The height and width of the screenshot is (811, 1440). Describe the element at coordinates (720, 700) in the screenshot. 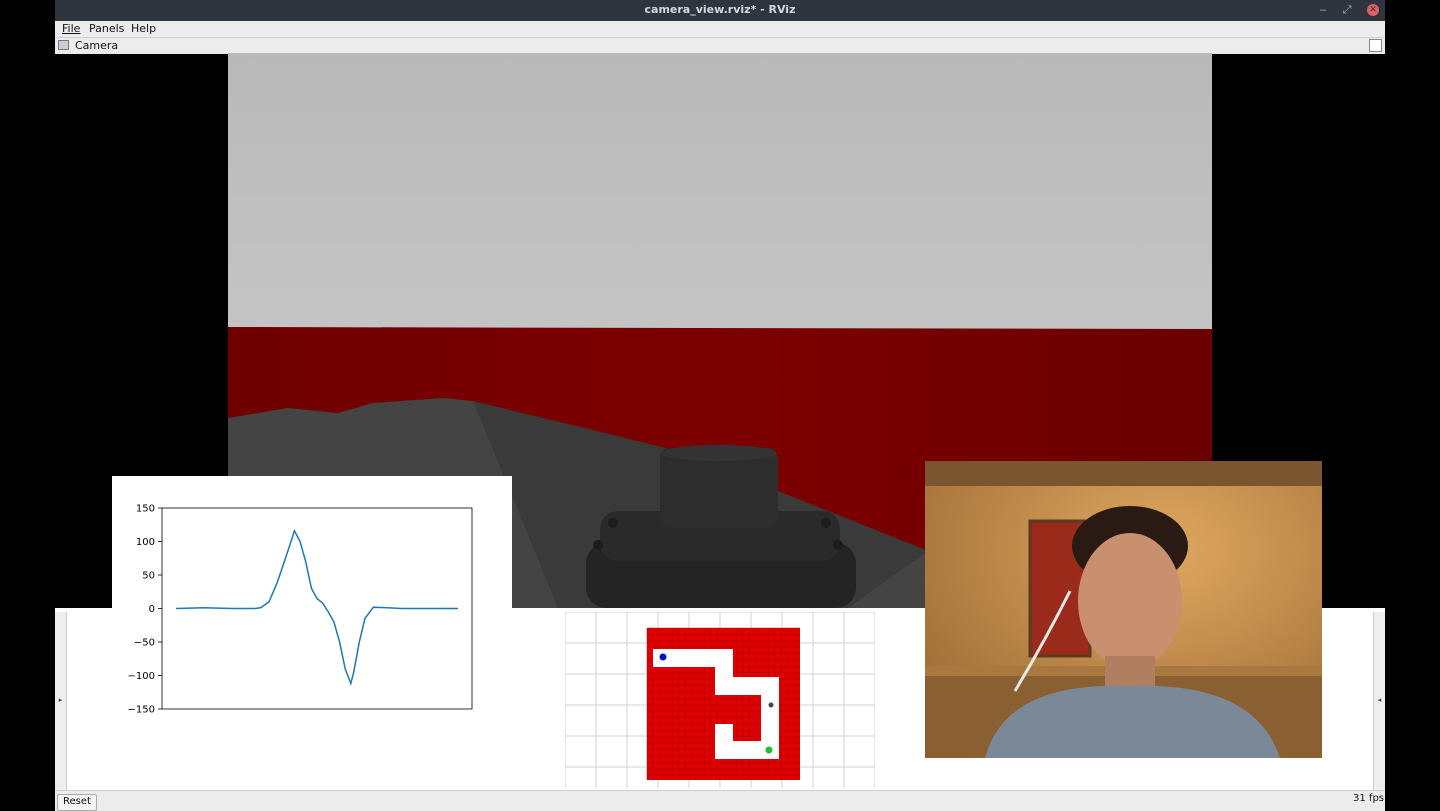

I see `grid-map` at that location.